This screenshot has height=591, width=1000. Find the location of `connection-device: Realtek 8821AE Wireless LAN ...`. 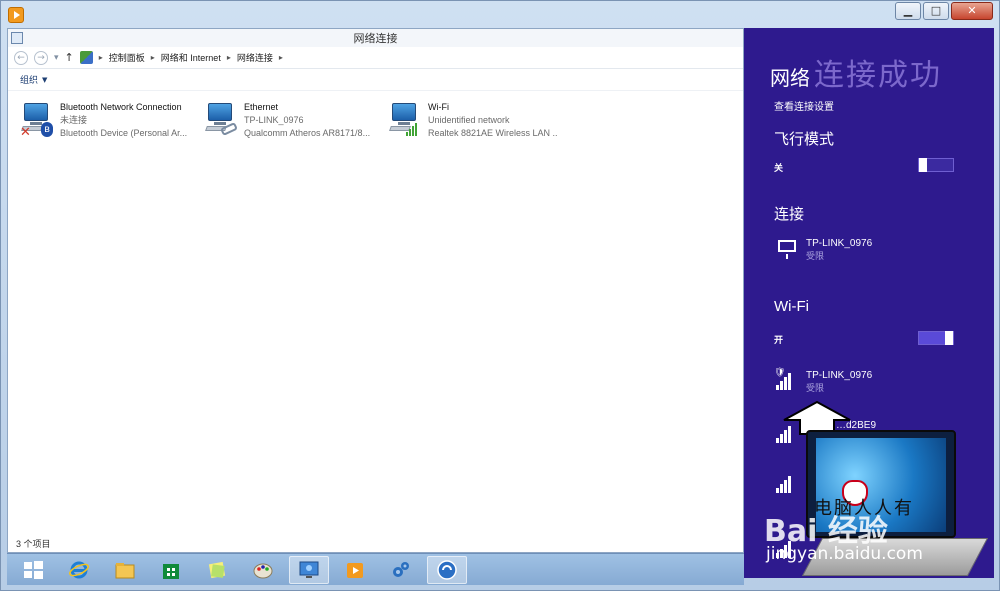

connection-device: Realtek 8821AE Wireless LAN ... is located at coordinates (493, 133).